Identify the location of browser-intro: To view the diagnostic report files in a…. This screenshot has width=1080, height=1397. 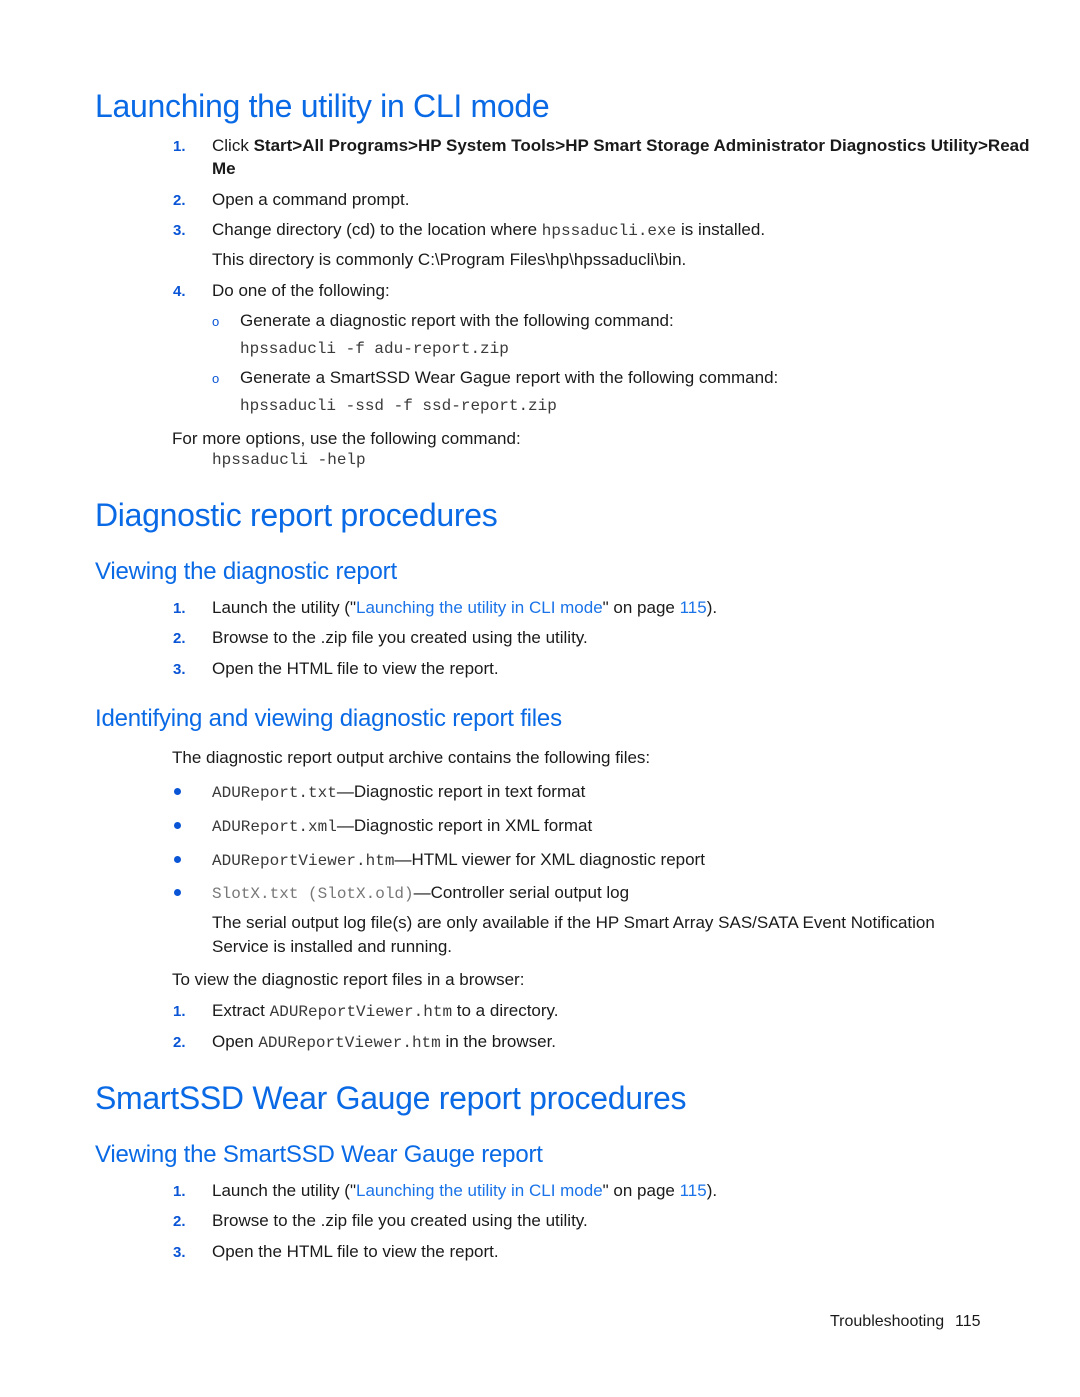
(348, 979).